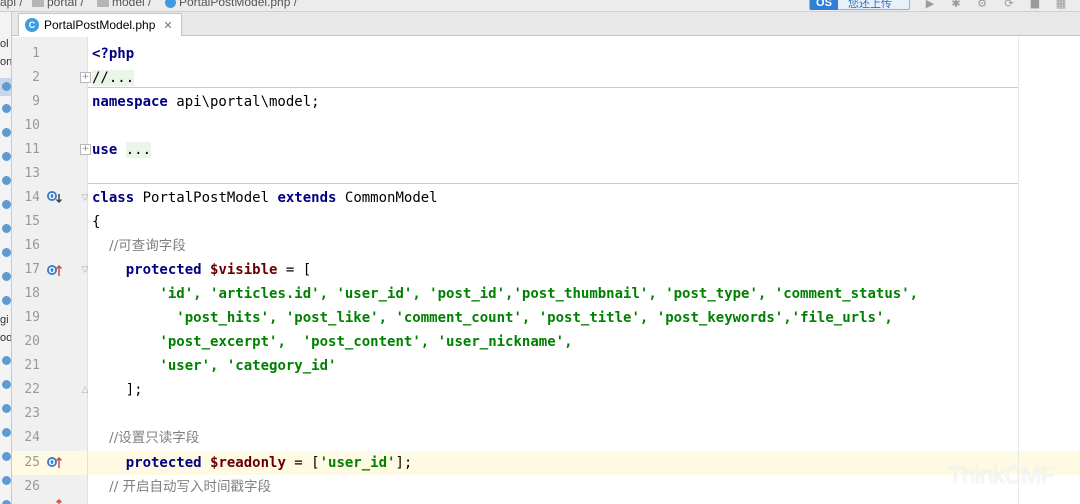  What do you see at coordinates (181, 487) in the screenshot?
I see `code-line-comment: // 开启自动写入时间戳字段` at bounding box center [181, 487].